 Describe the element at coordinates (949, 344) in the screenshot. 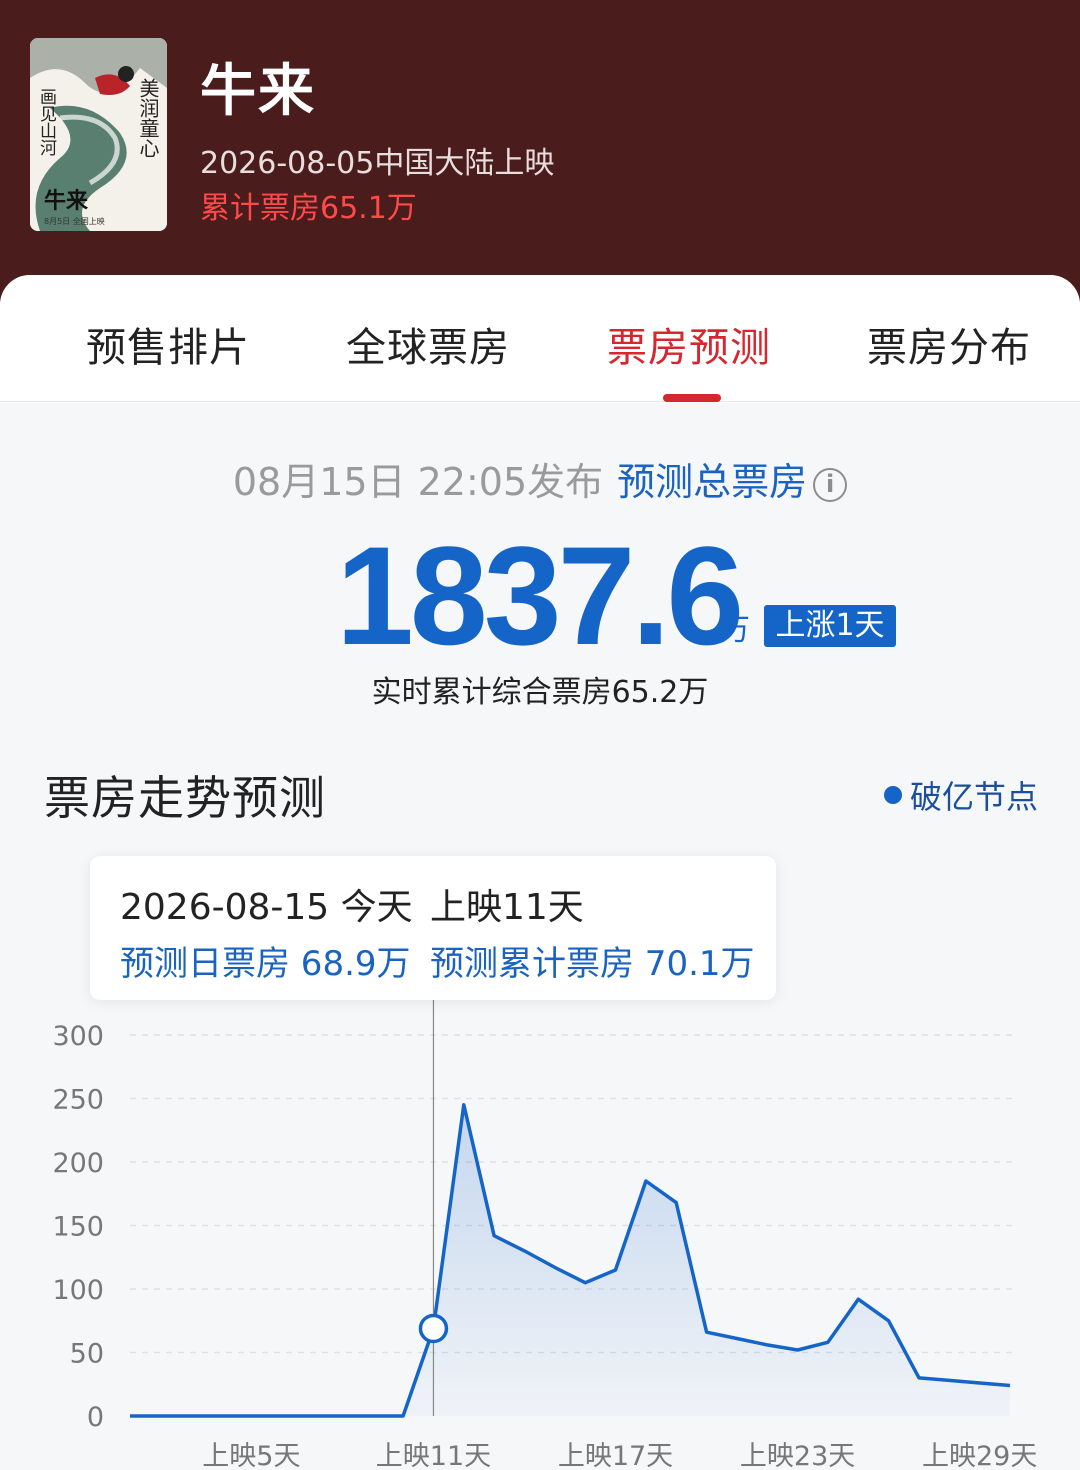

I see `tab-distribution: 票房分布` at that location.